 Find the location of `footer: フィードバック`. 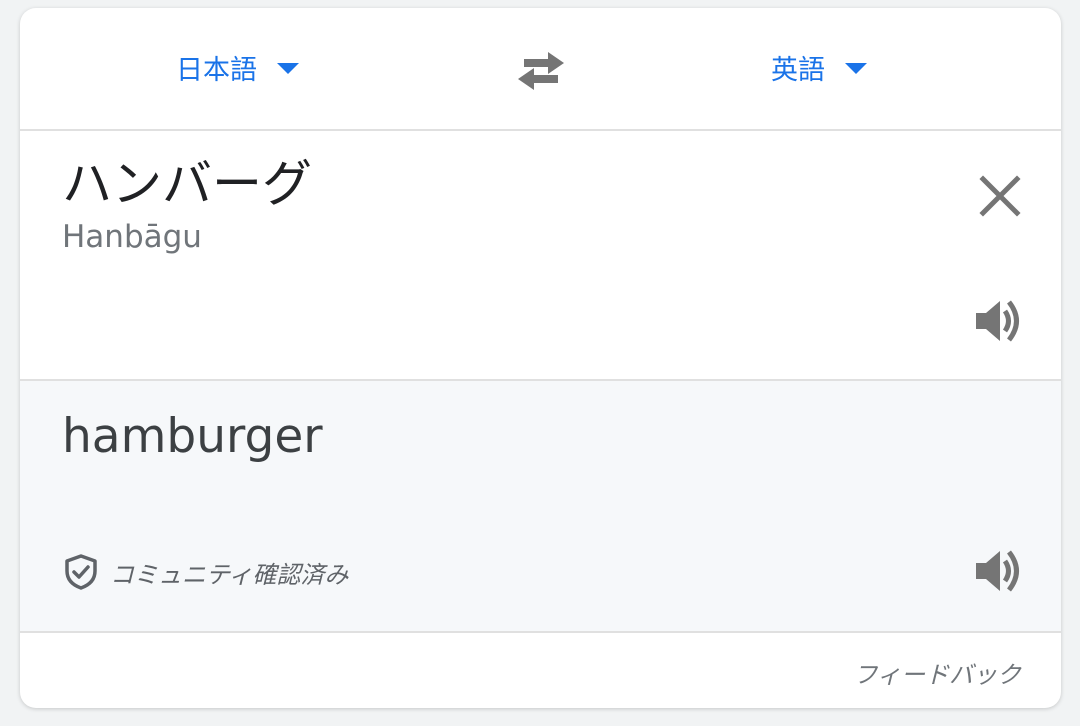

footer: フィードバック is located at coordinates (540, 670).